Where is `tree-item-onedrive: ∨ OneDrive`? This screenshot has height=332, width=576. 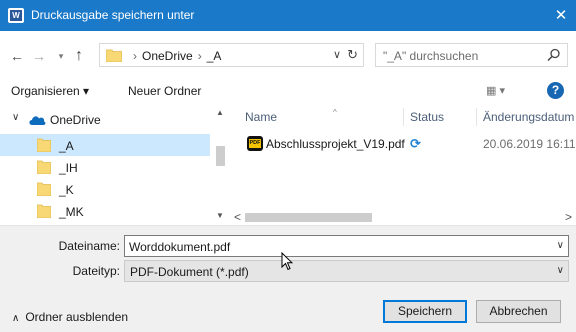
tree-item-onedrive: ∨ OneDrive is located at coordinates (105, 119).